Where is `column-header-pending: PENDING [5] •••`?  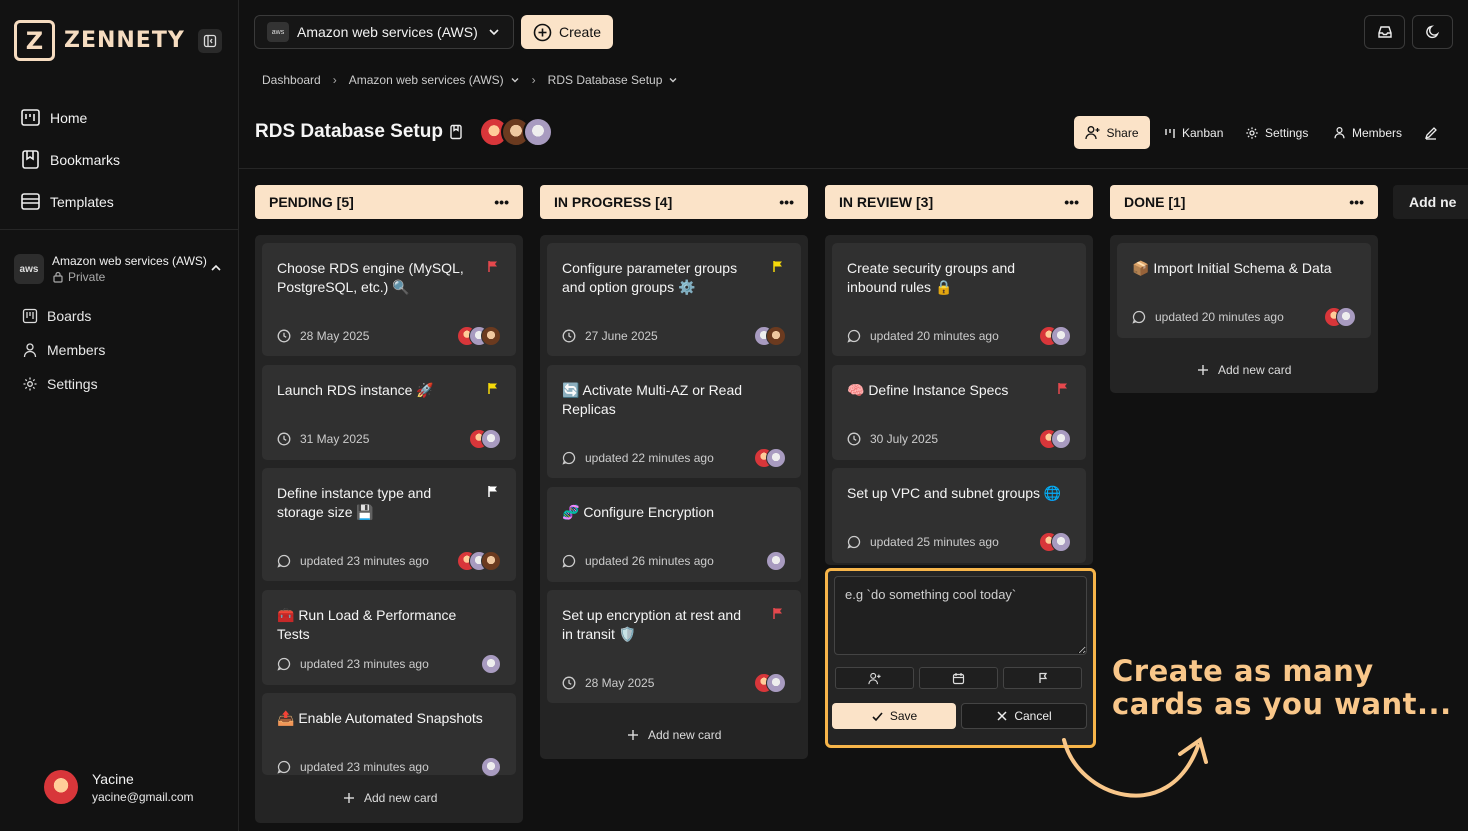
column-header-pending: PENDING [5] ••• is located at coordinates (389, 202).